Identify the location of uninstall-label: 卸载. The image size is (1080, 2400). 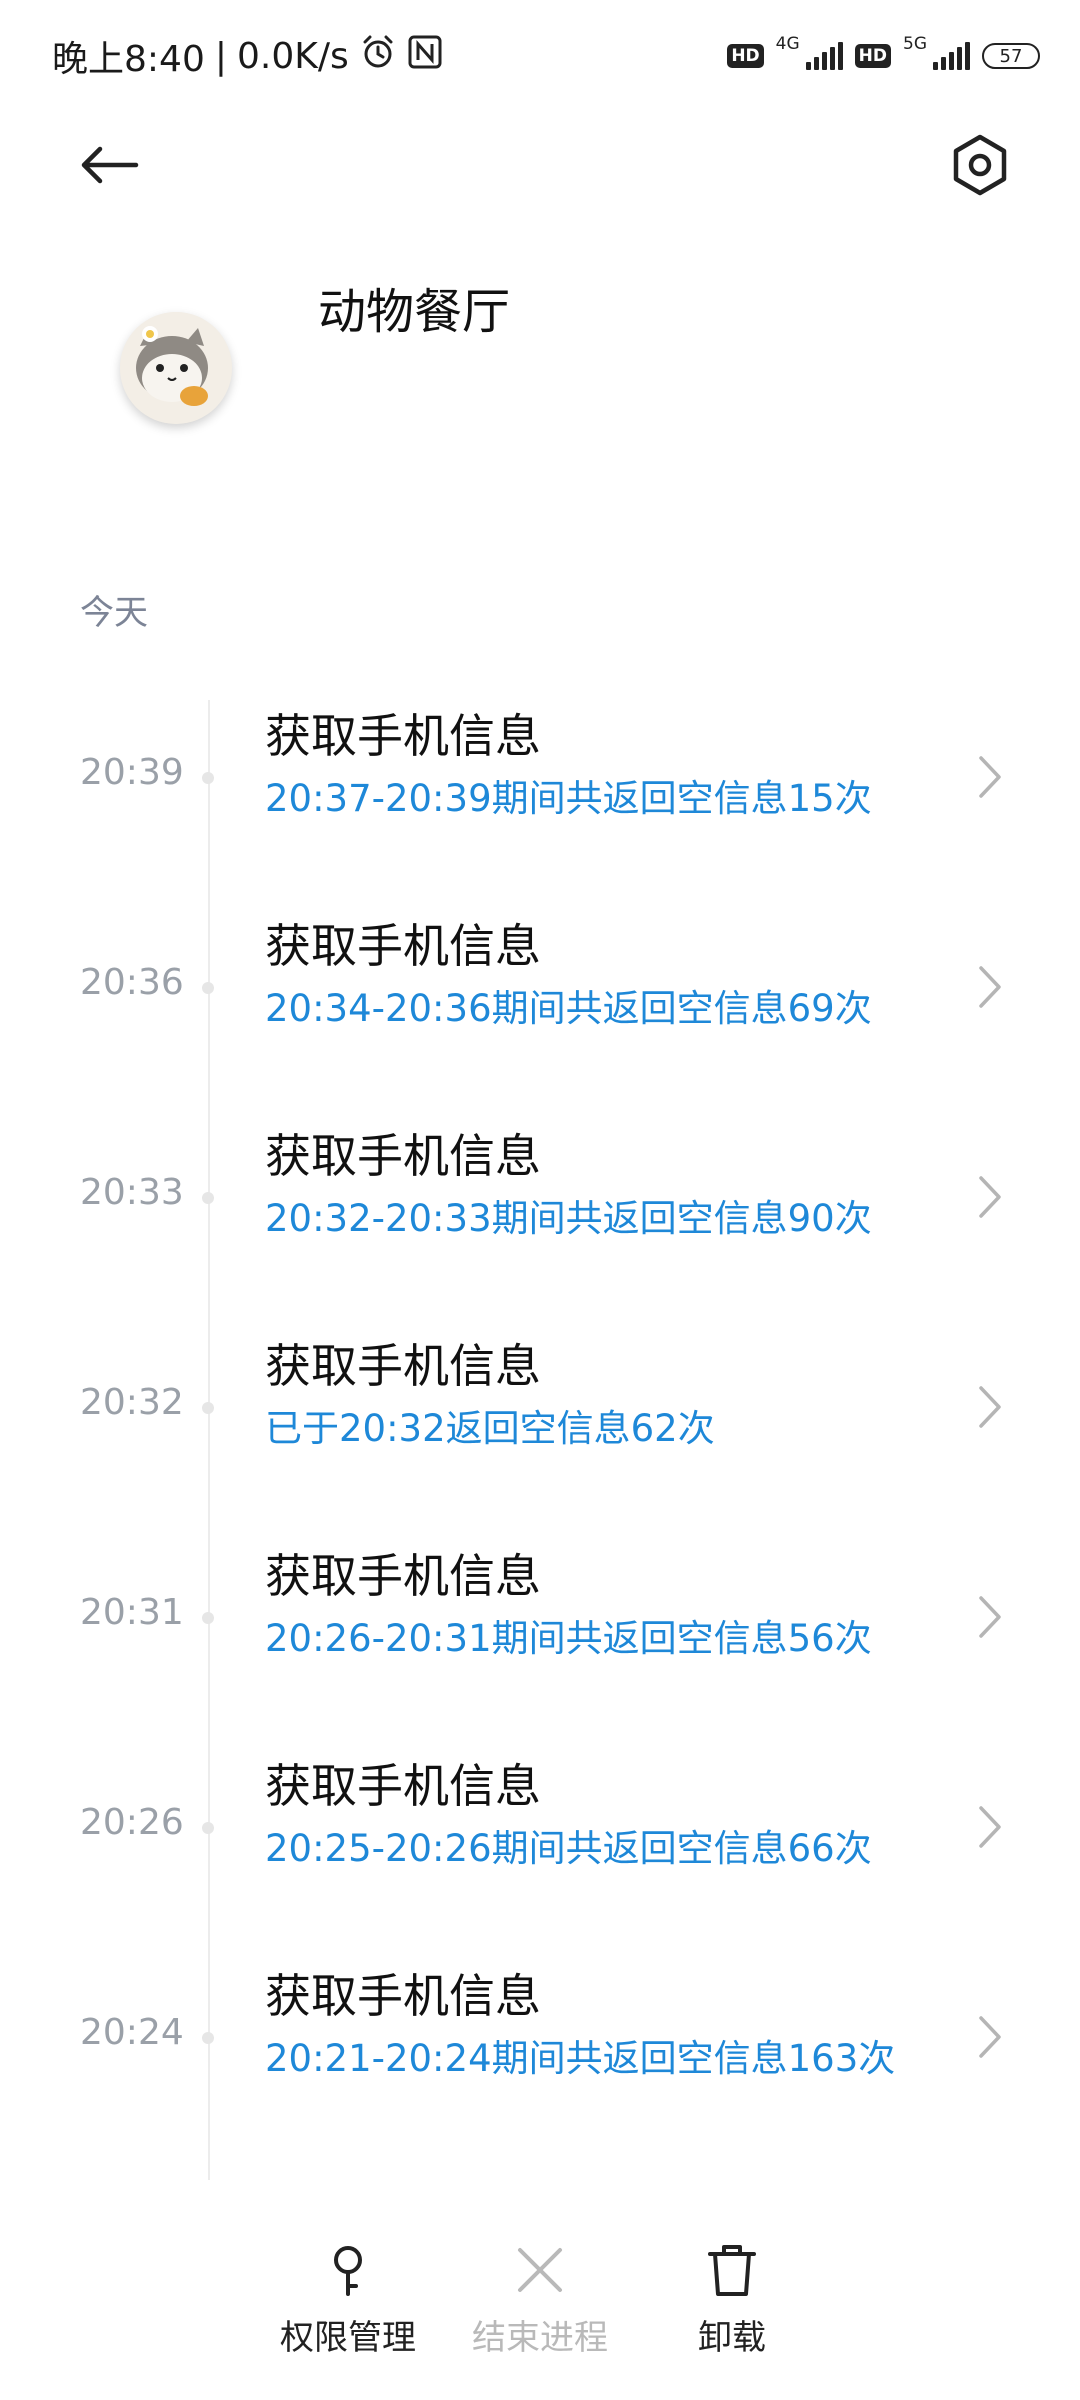
(732, 2338).